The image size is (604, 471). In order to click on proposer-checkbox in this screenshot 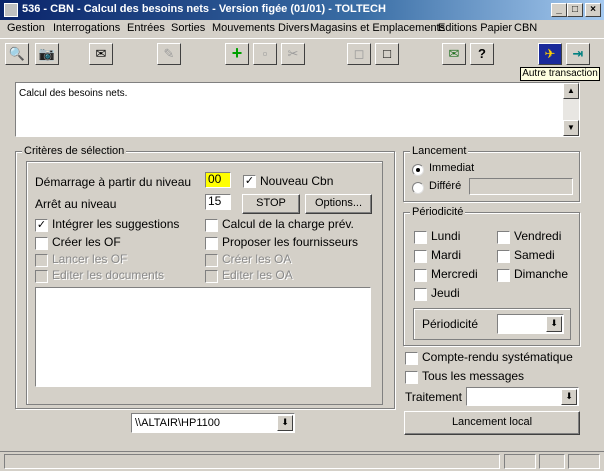, I will do `click(211, 243)`.